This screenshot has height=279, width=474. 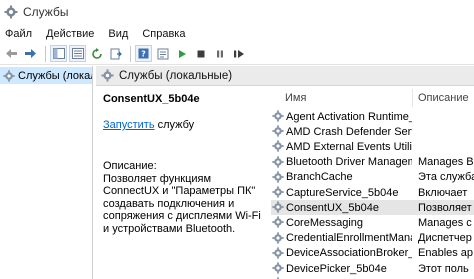 What do you see at coordinates (372, 177) in the screenshot?
I see `table-row: BranchCache Эта служба` at bounding box center [372, 177].